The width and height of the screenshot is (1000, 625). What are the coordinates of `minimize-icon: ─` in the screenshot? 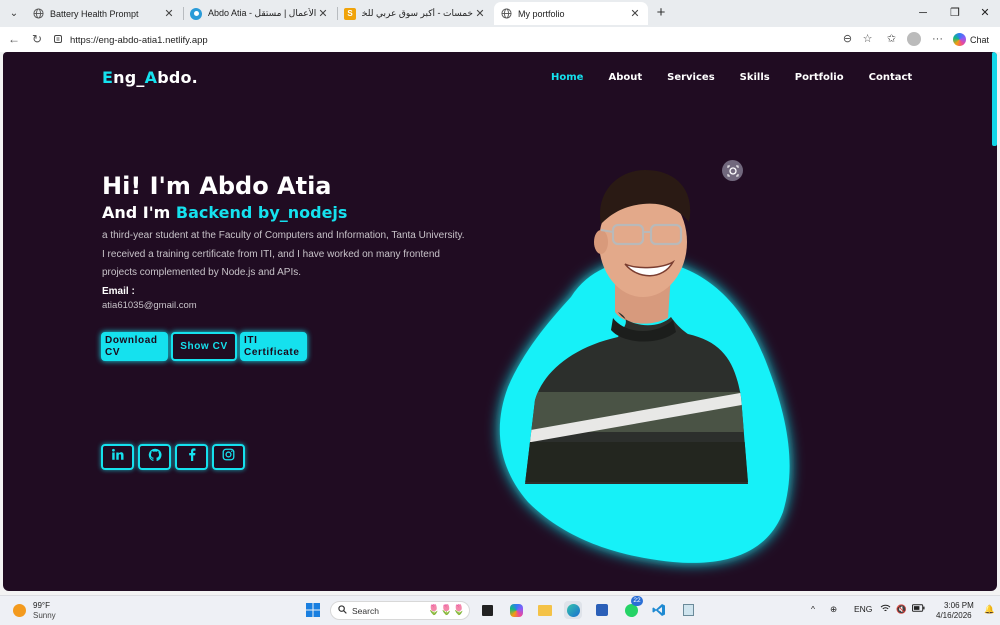 It's located at (923, 13).